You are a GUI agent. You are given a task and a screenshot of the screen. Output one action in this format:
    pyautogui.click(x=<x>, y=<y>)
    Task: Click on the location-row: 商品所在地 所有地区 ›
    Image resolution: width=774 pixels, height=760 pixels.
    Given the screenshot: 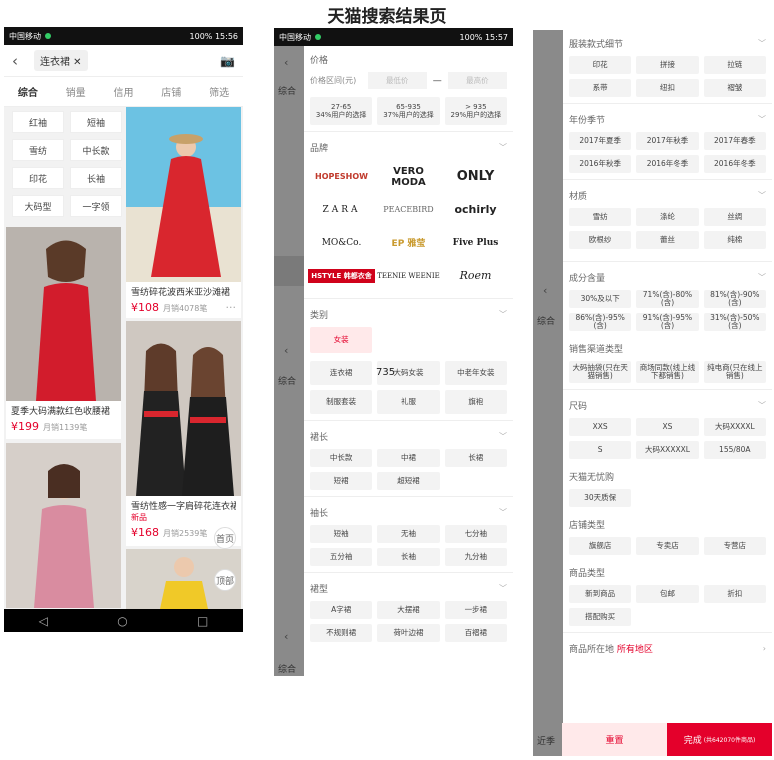 What is the action you would take?
    pyautogui.click(x=667, y=646)
    